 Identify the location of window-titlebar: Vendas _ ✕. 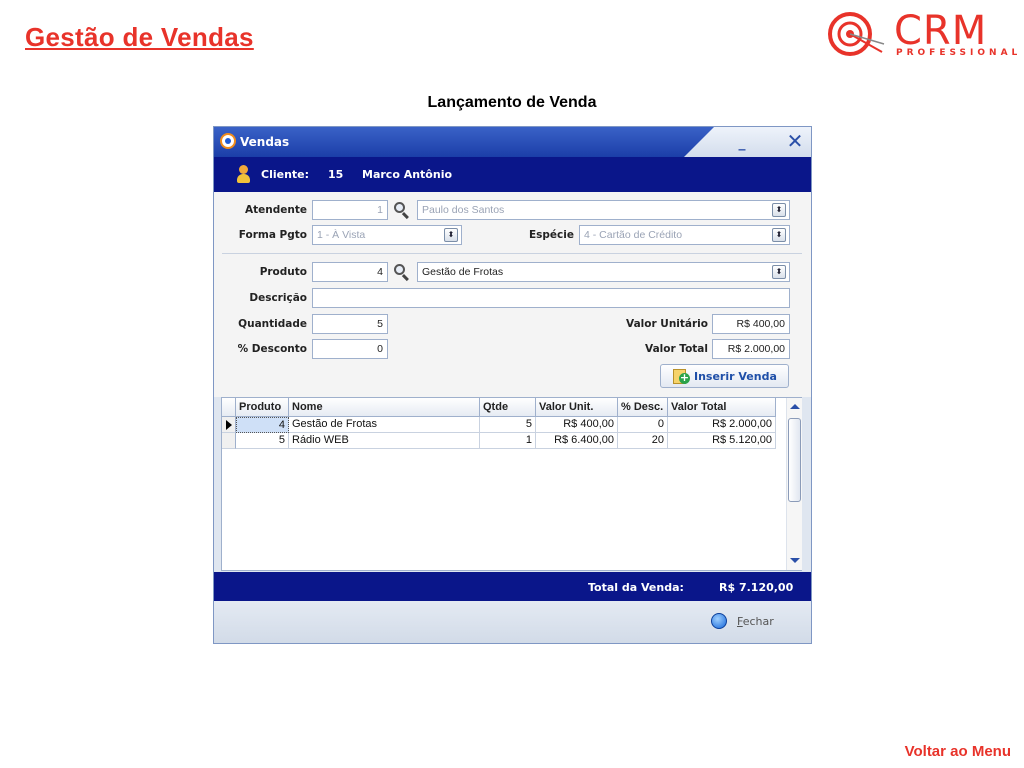
(512, 142).